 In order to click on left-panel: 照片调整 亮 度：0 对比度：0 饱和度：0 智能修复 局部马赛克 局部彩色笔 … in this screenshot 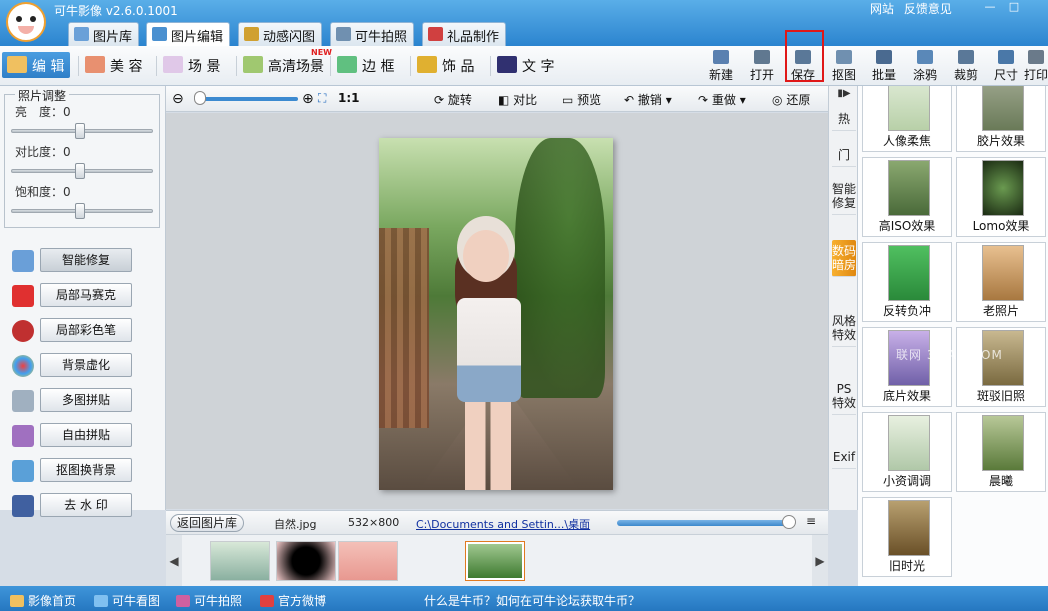, I will do `click(83, 301)`.